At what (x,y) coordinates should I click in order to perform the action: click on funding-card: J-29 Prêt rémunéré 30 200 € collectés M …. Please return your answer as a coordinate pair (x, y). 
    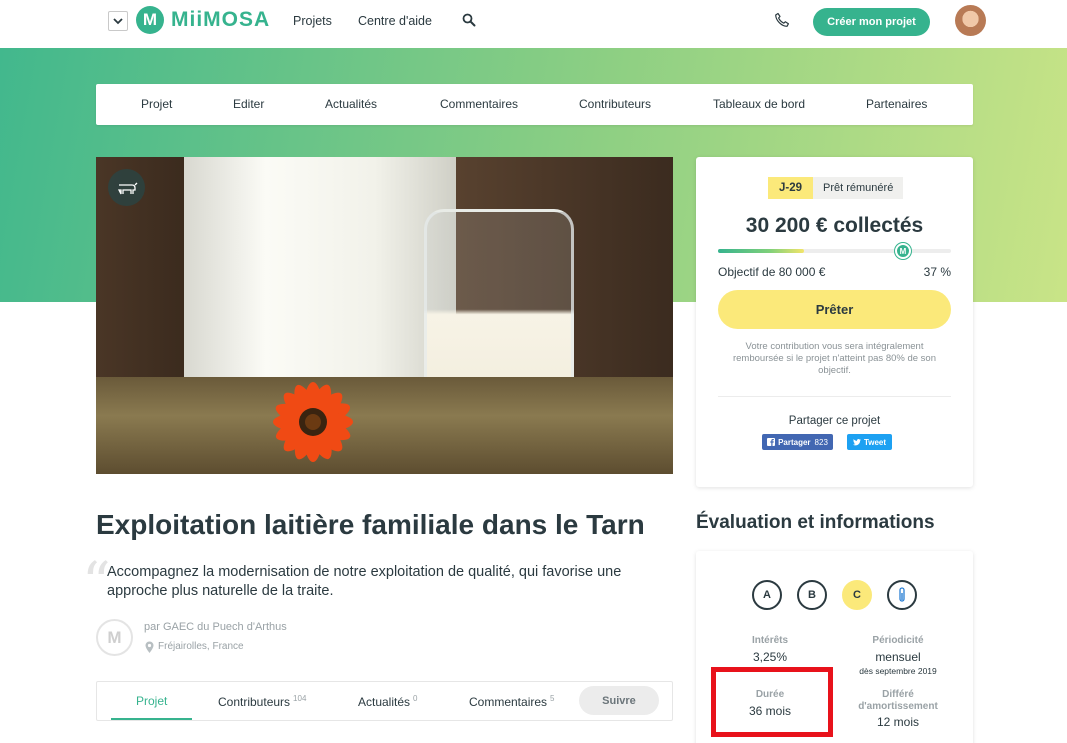
    Looking at the image, I should click on (834, 322).